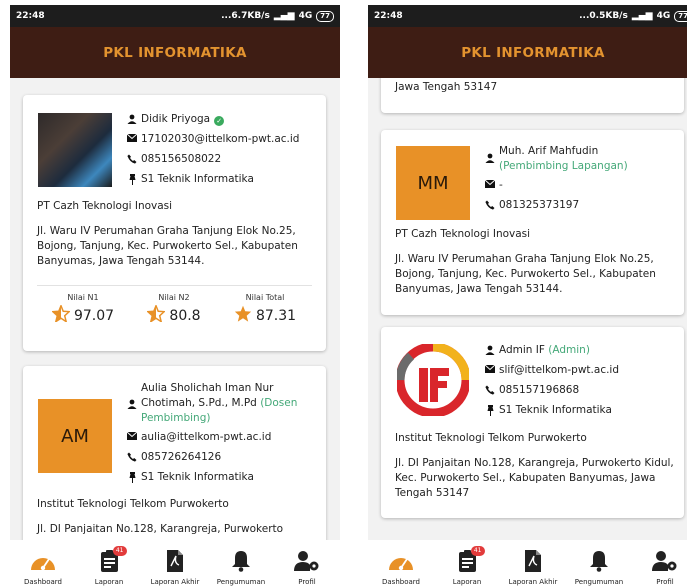  I want to click on admin-role: (Admin), so click(569, 350).